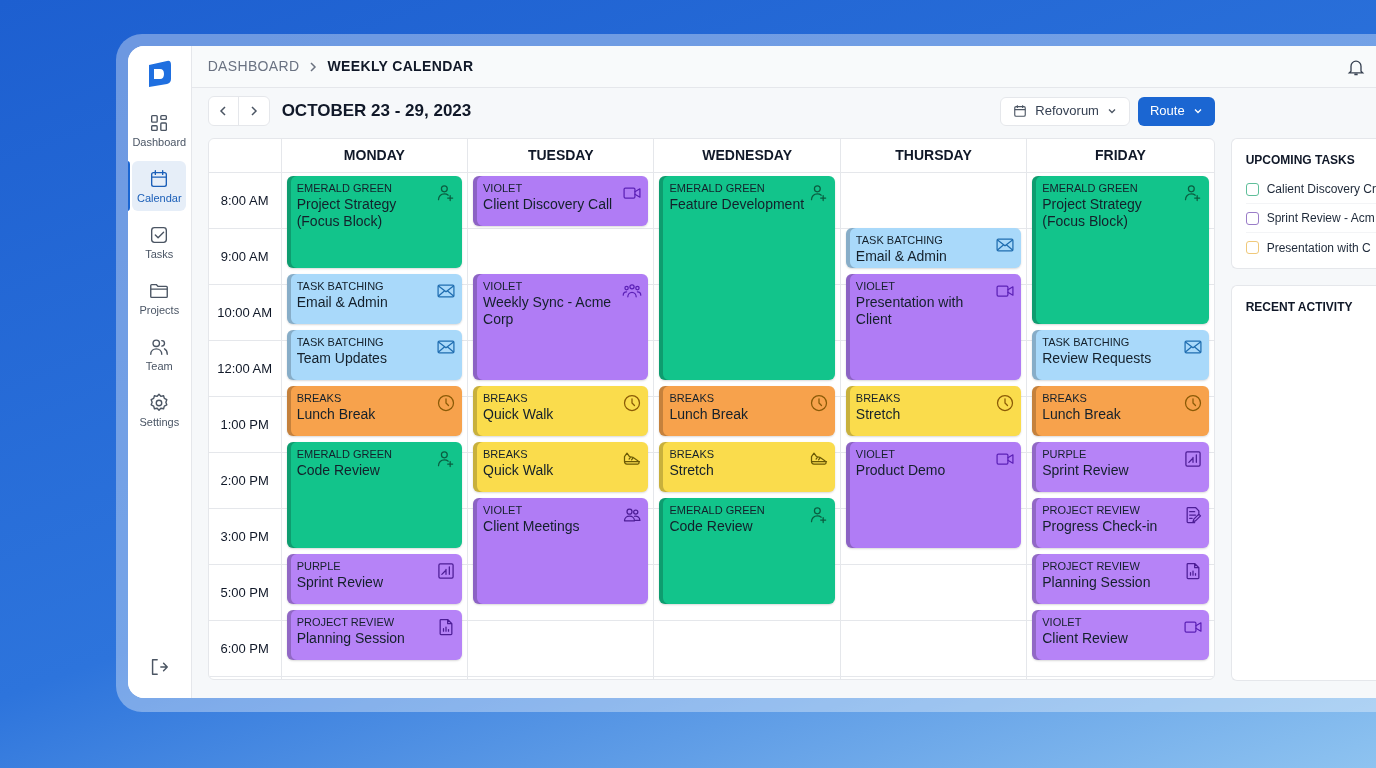  What do you see at coordinates (548, 311) in the screenshot?
I see `event-title: Weekly Sync - Acme Corp` at bounding box center [548, 311].